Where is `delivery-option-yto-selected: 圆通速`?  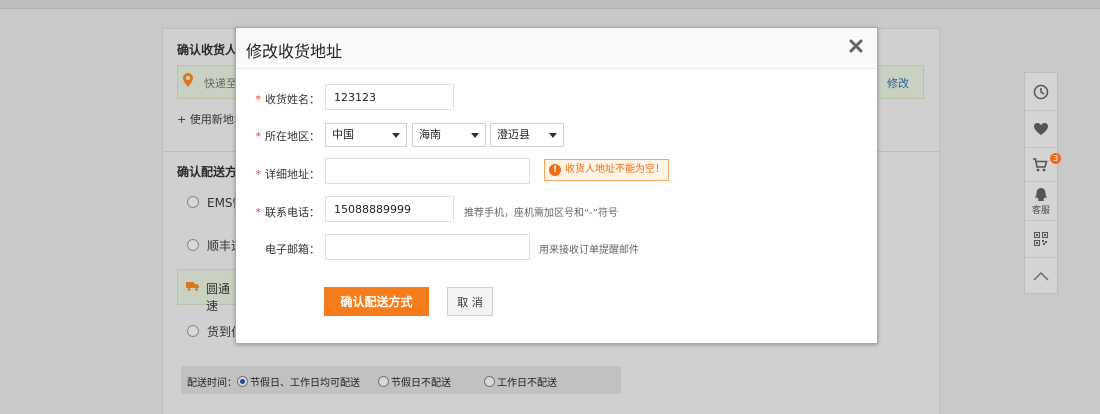
delivery-option-yto-selected: 圆通速 is located at coordinates (208, 291).